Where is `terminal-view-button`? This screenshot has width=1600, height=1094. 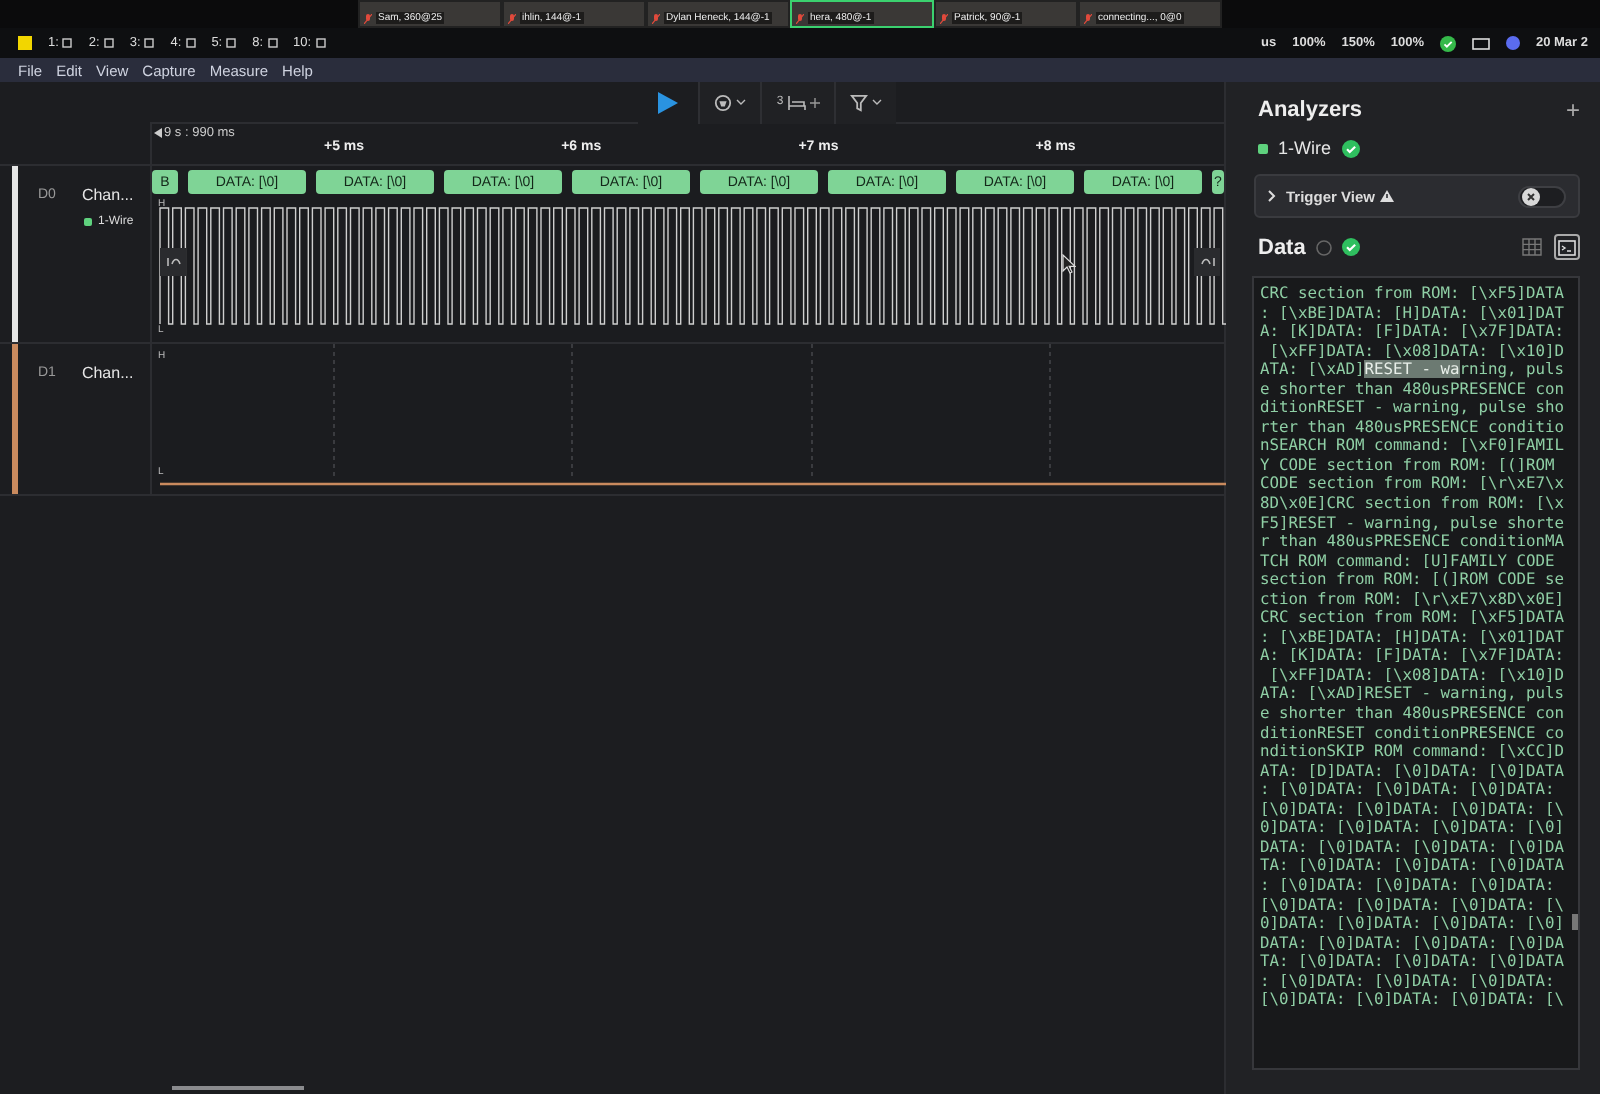 terminal-view-button is located at coordinates (1567, 247).